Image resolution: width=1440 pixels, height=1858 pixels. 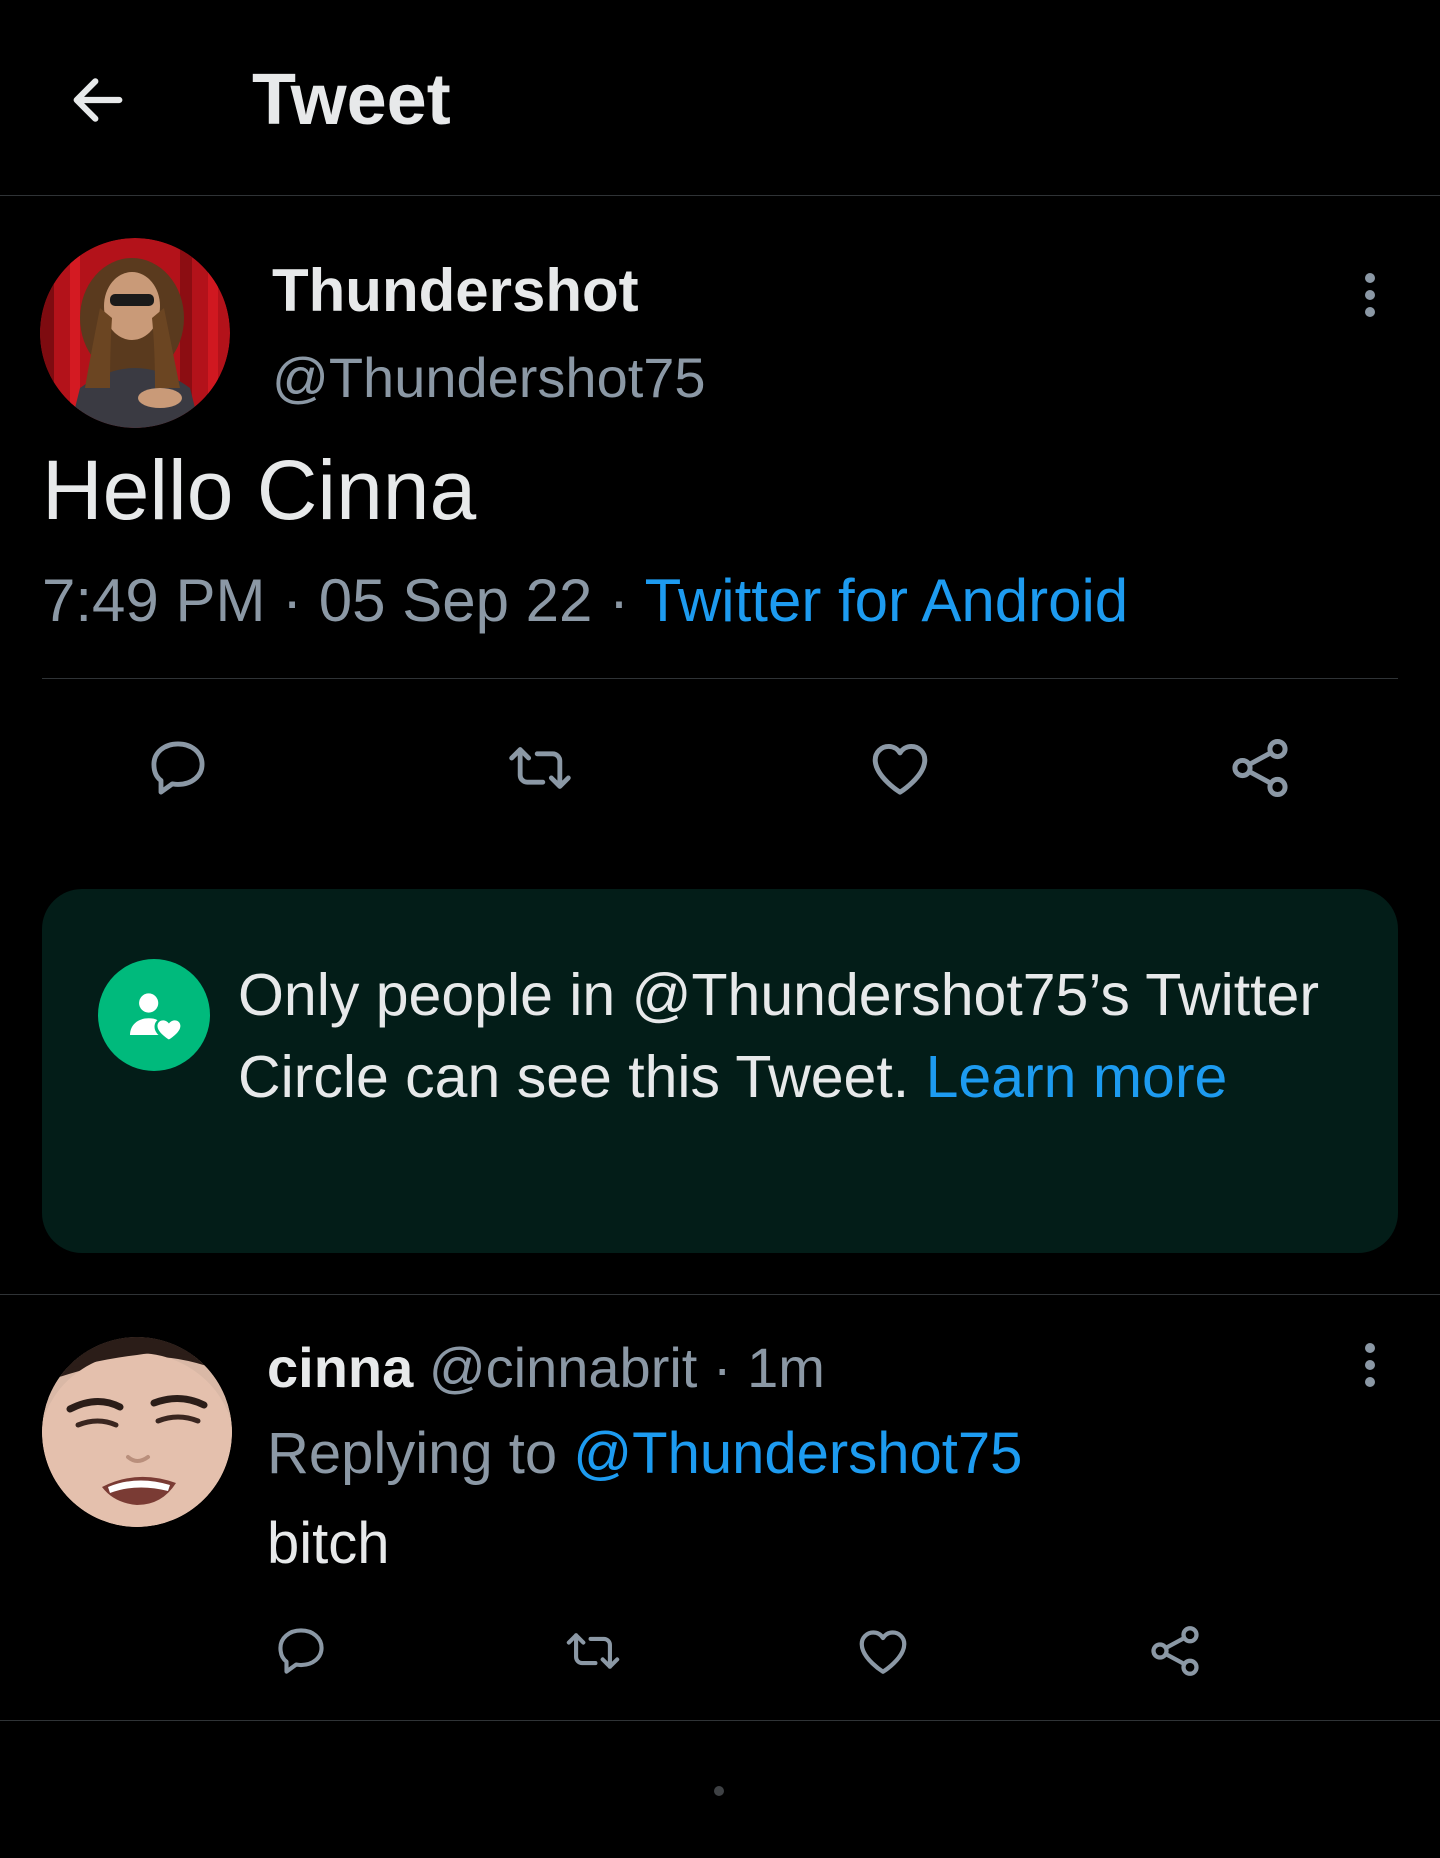 I want to click on author-handle: @Thundershot75, so click(x=489, y=378).